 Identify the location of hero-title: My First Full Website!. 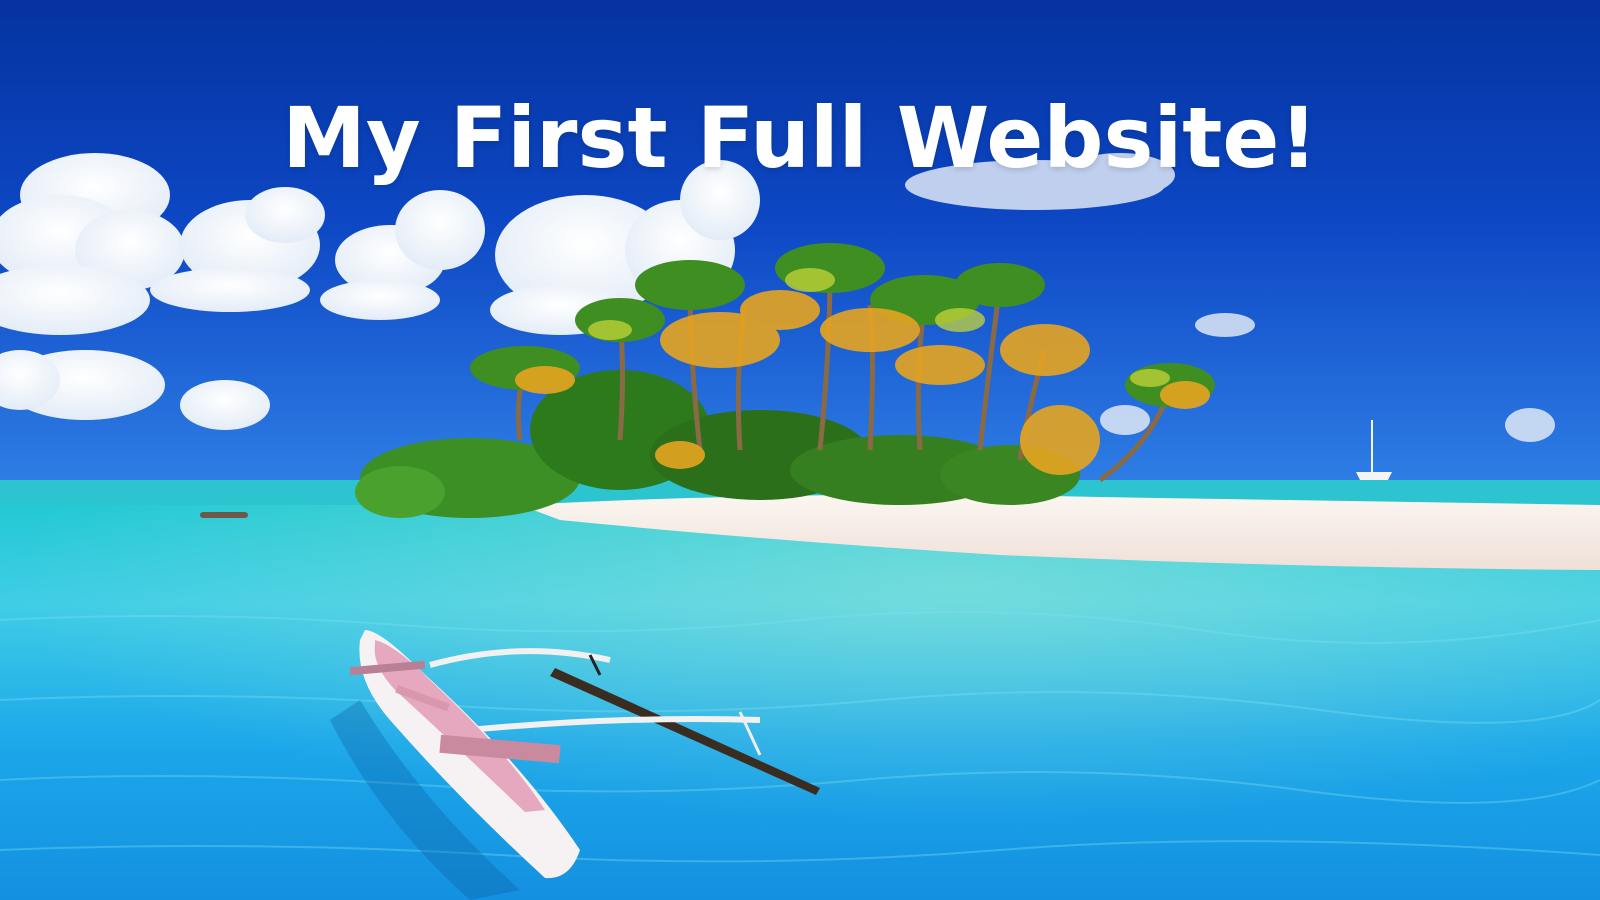
(800, 138).